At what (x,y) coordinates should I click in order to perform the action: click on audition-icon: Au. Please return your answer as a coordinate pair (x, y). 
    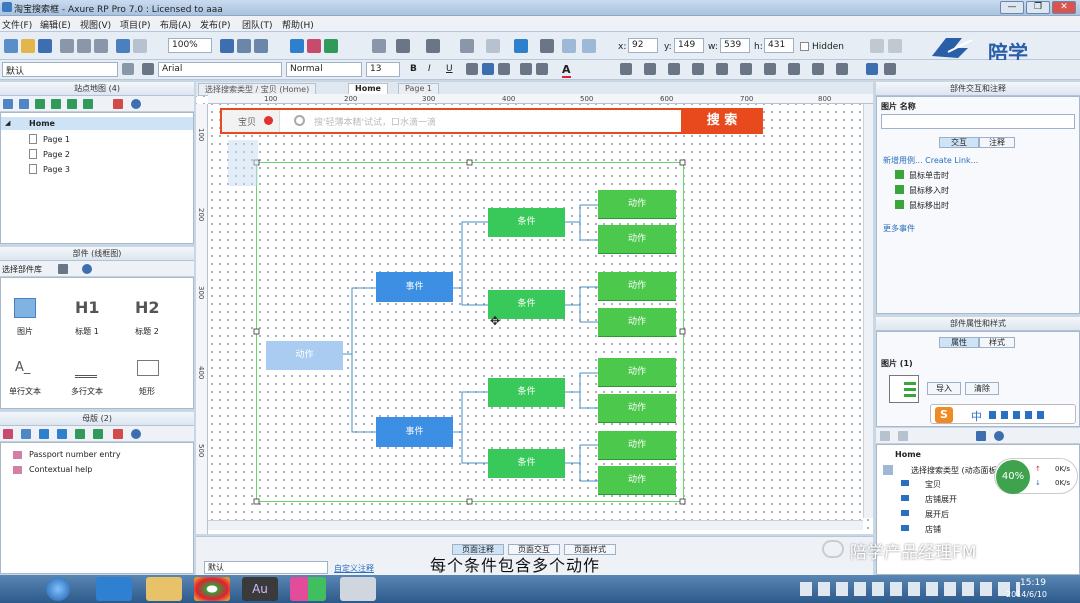
    Looking at the image, I should click on (260, 589).